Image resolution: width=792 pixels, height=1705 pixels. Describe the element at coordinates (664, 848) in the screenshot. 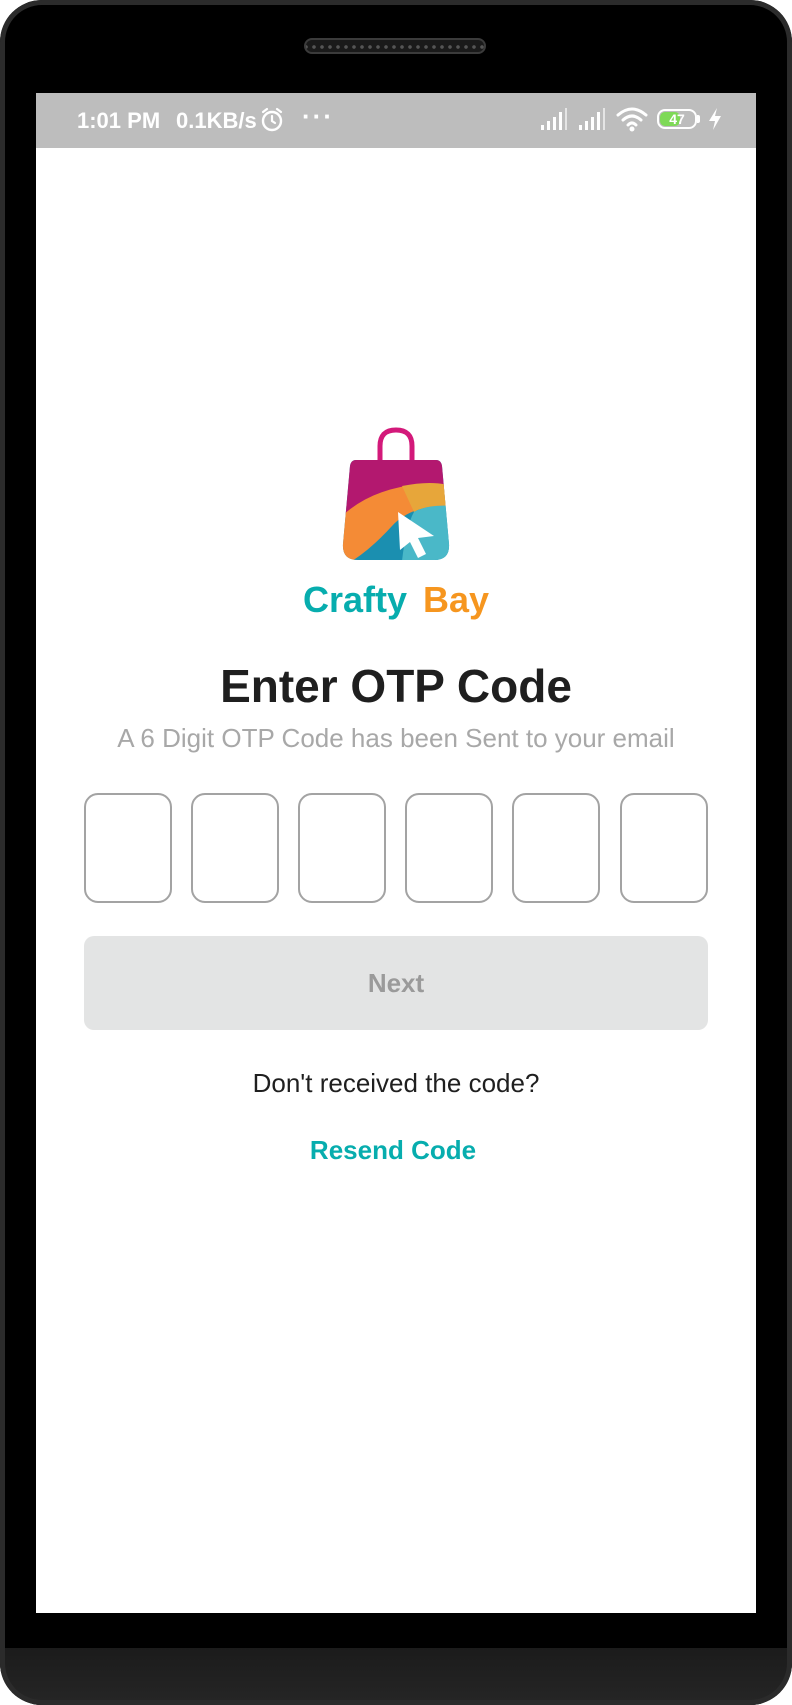

I see `otp-digit-6-input` at that location.